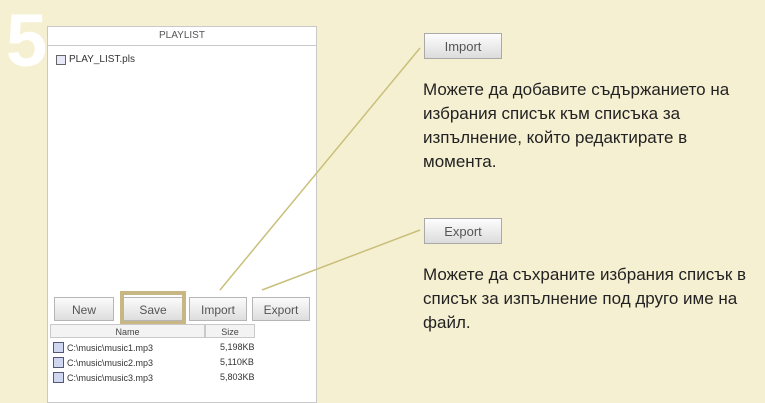 This screenshot has height=403, width=765. Describe the element at coordinates (341, 260) in the screenshot. I see `export-connector-line` at that location.